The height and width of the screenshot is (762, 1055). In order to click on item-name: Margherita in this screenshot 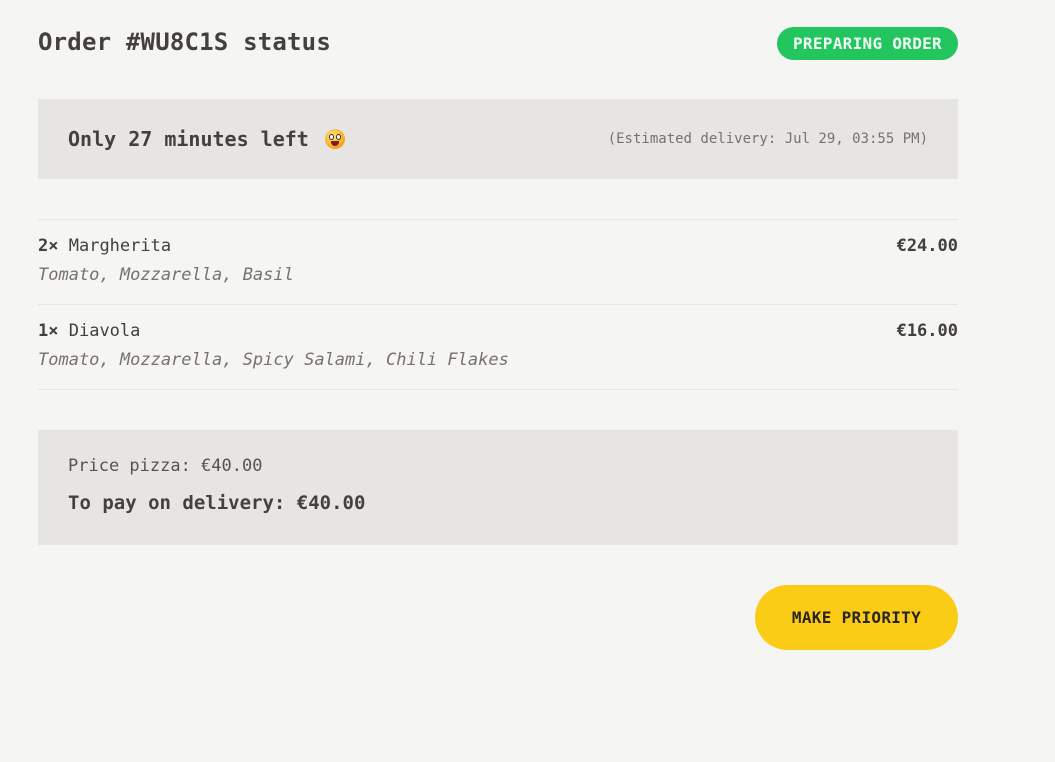, I will do `click(120, 246)`.